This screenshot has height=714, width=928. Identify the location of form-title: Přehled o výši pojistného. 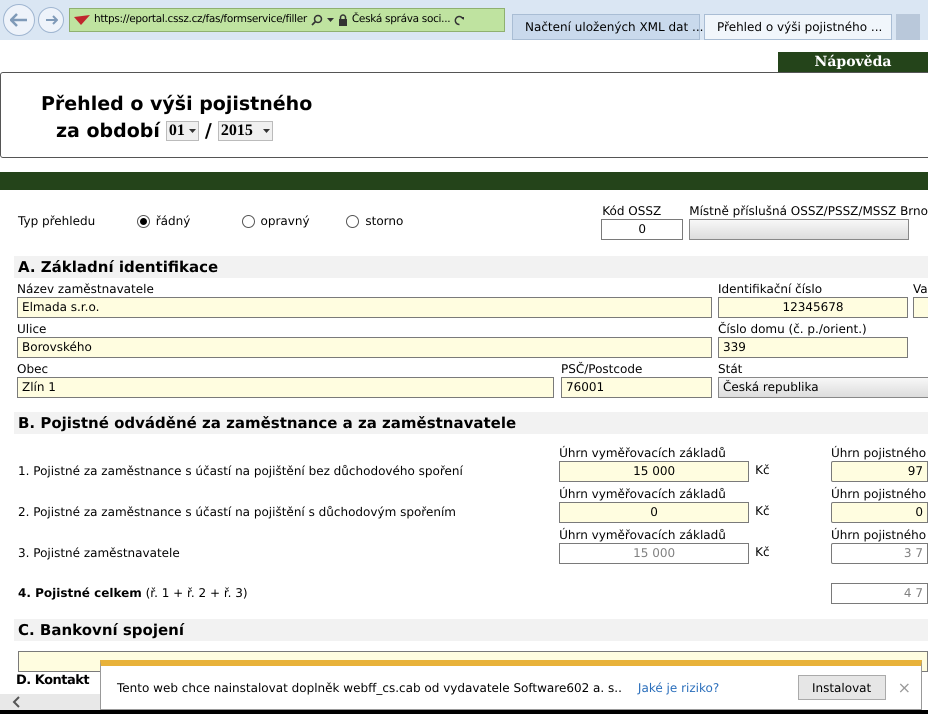
(176, 104).